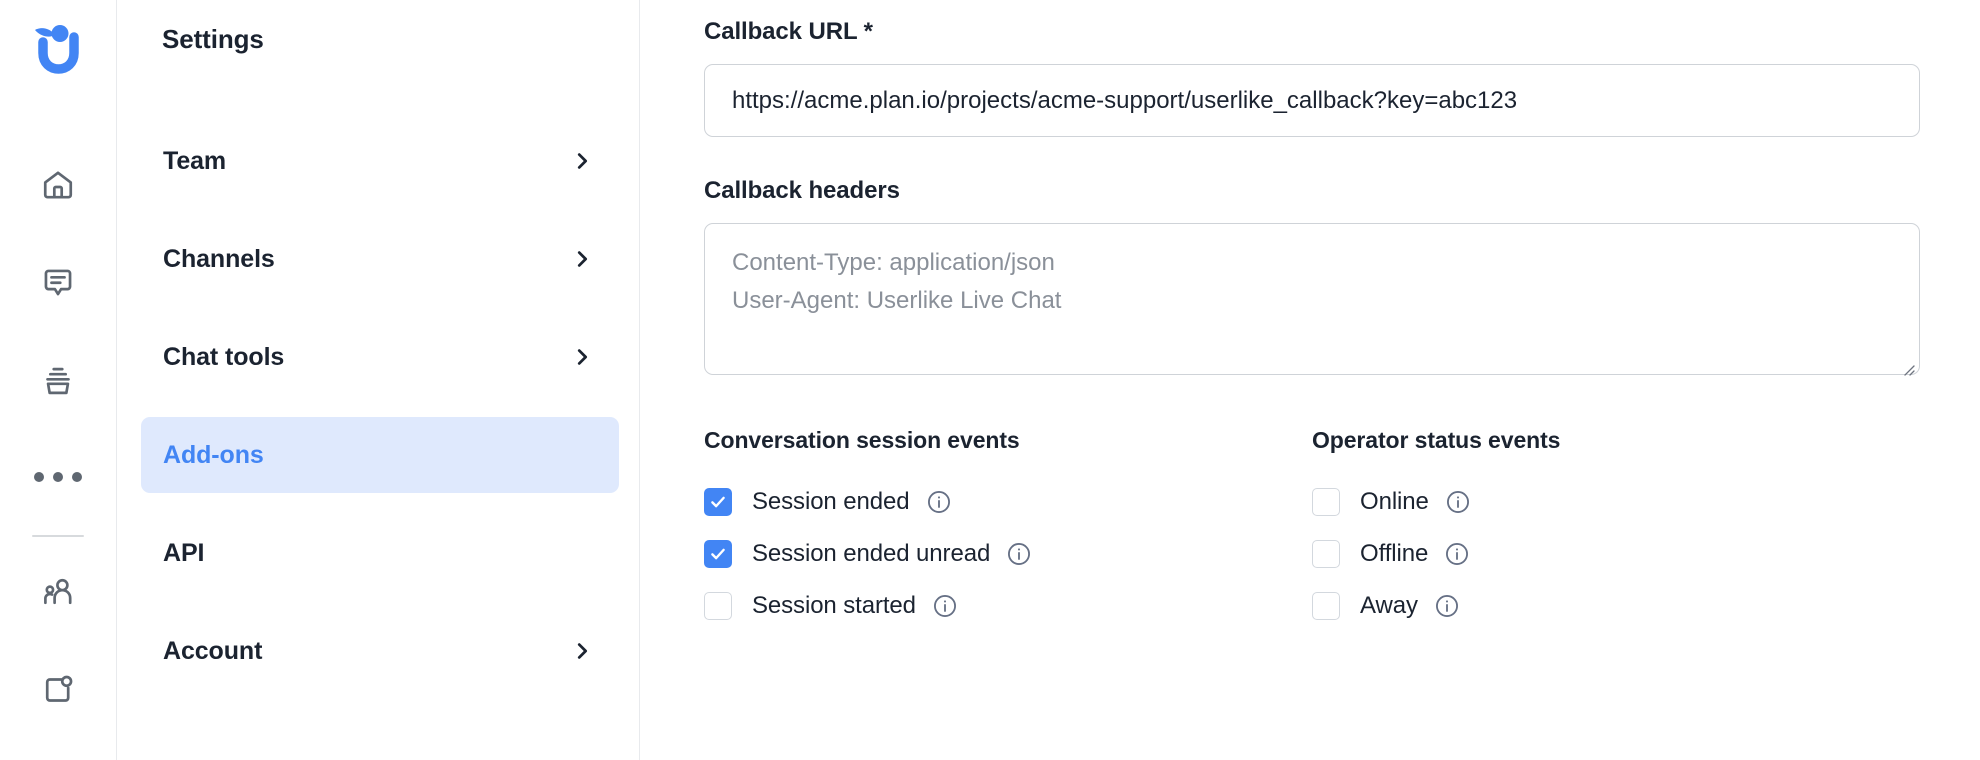 The image size is (1980, 760). Describe the element at coordinates (380, 357) in the screenshot. I see `sidebar-item-chat-tools: Chat tools` at that location.